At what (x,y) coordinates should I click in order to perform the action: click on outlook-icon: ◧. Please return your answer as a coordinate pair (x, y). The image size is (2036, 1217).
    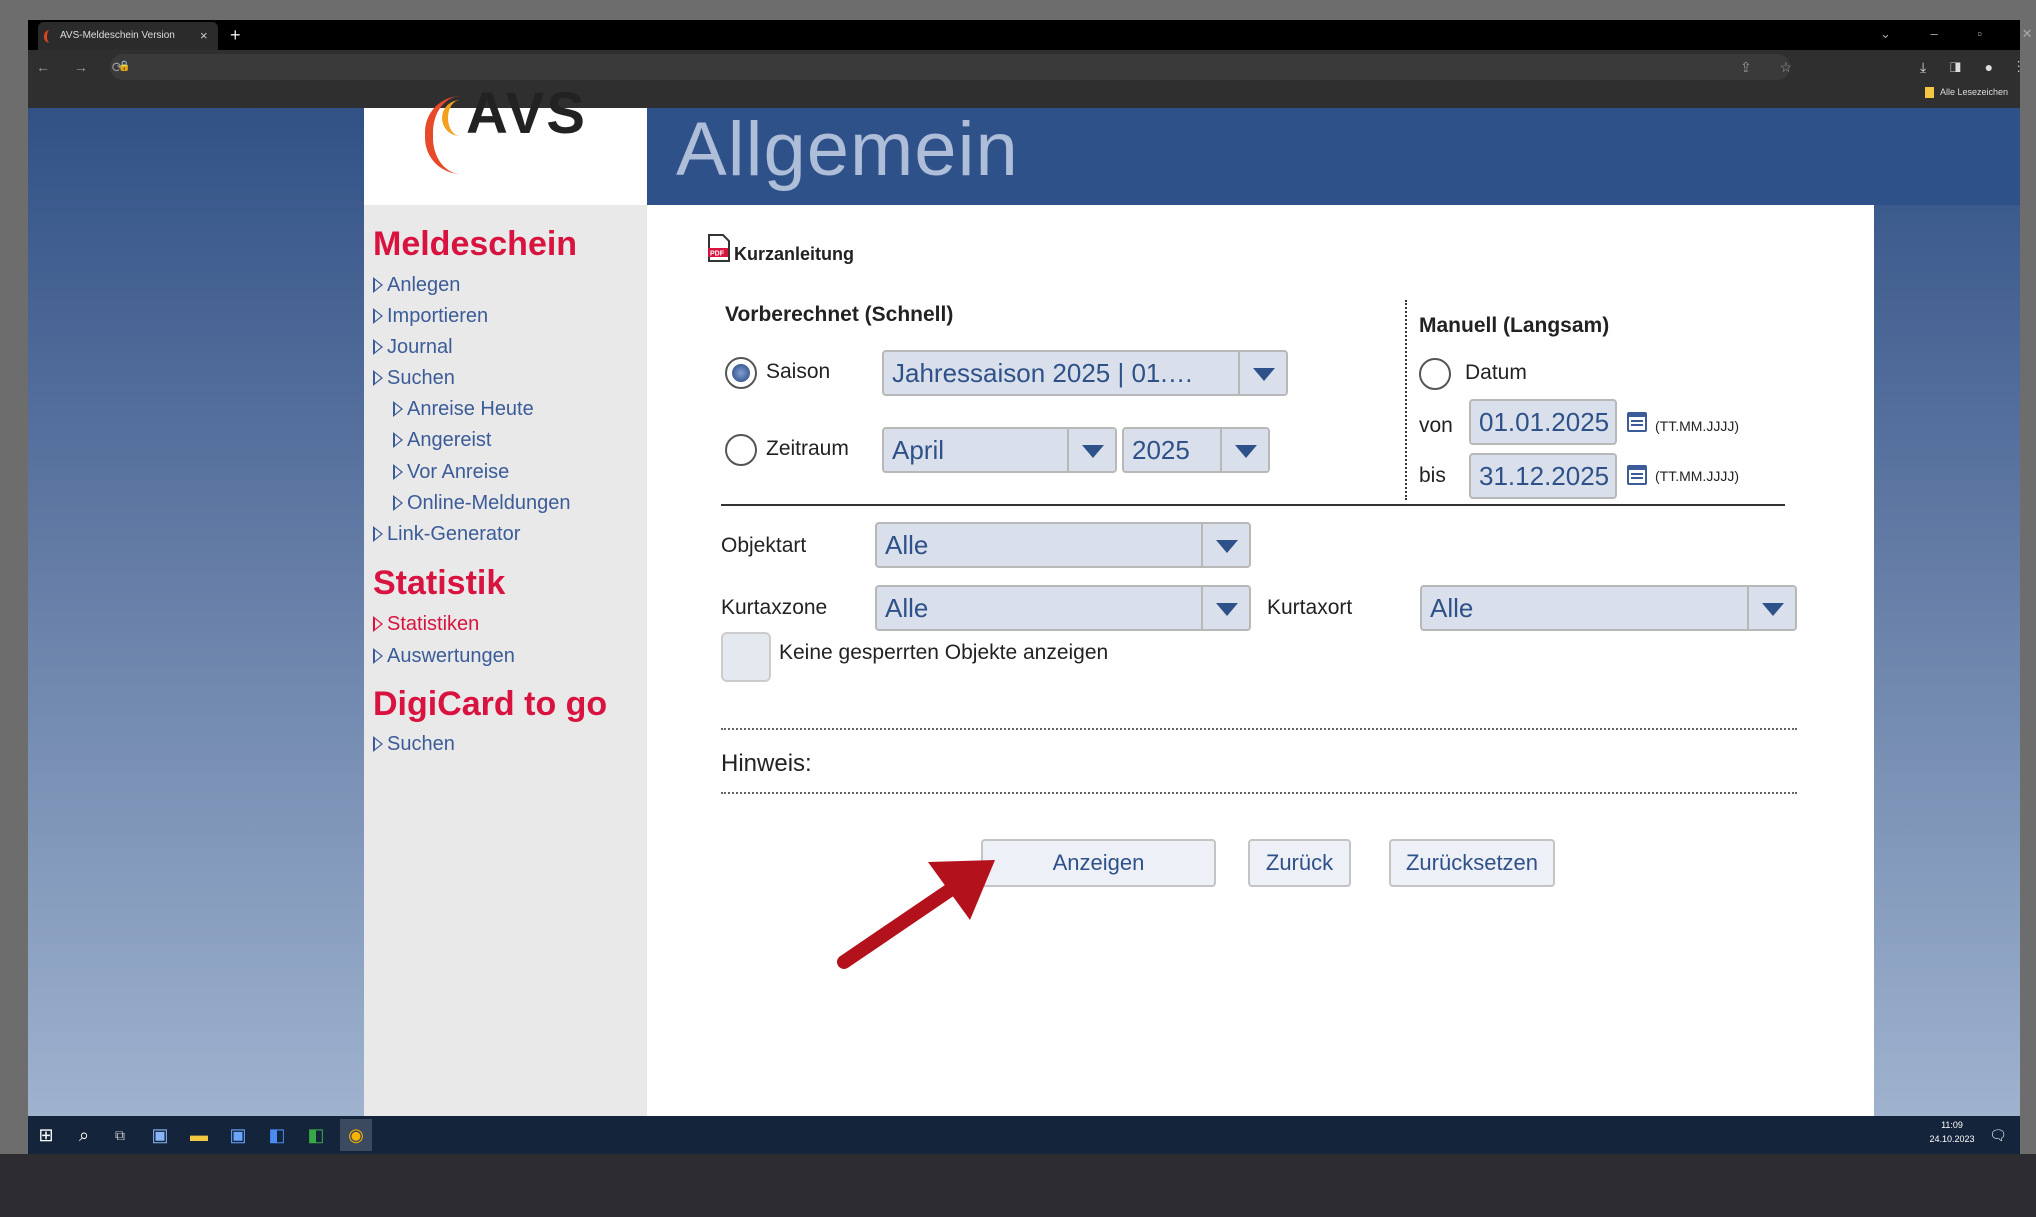
    Looking at the image, I should click on (277, 1135).